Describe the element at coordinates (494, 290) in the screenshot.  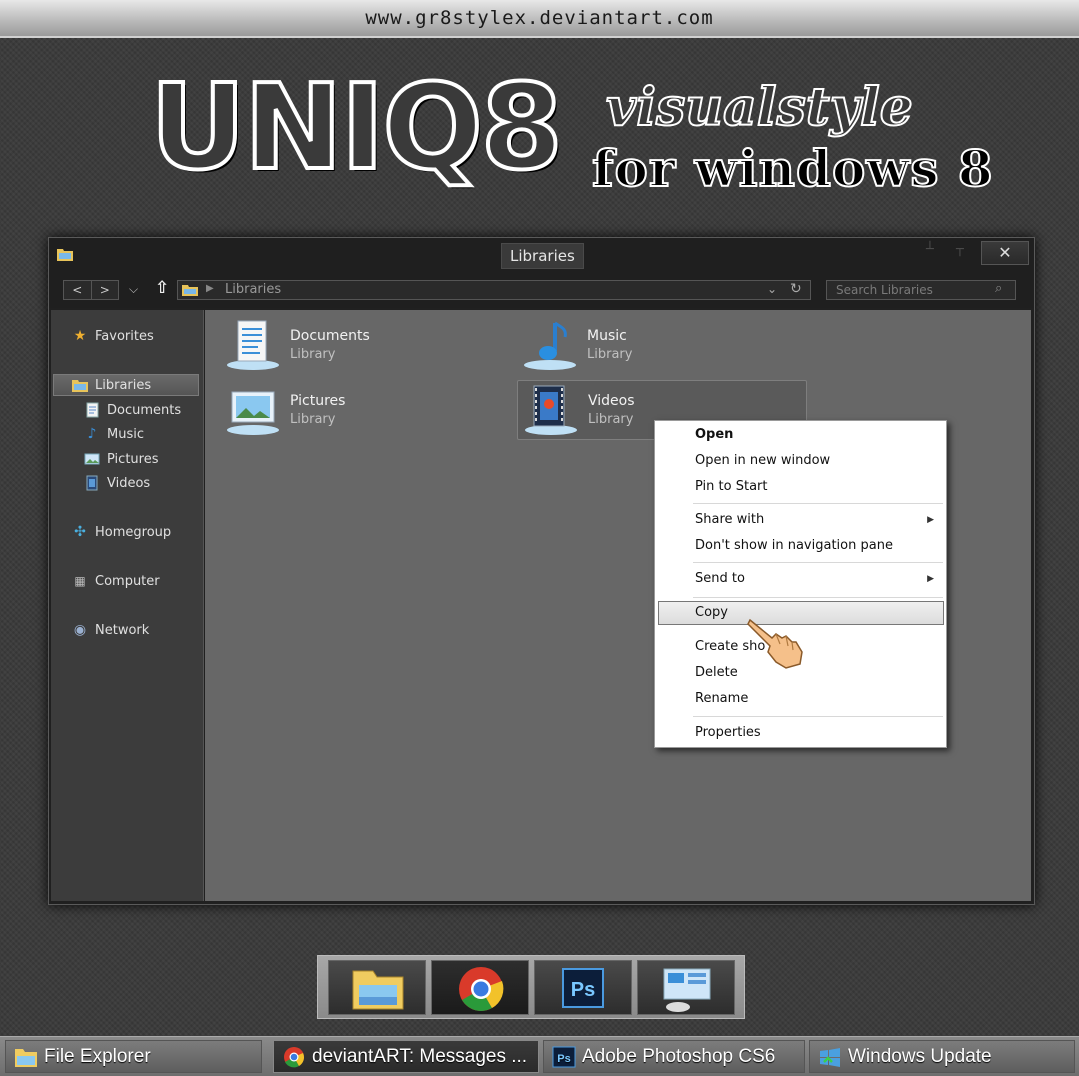
I see `address-field: ▶ Libraries ⌄ ↻` at that location.